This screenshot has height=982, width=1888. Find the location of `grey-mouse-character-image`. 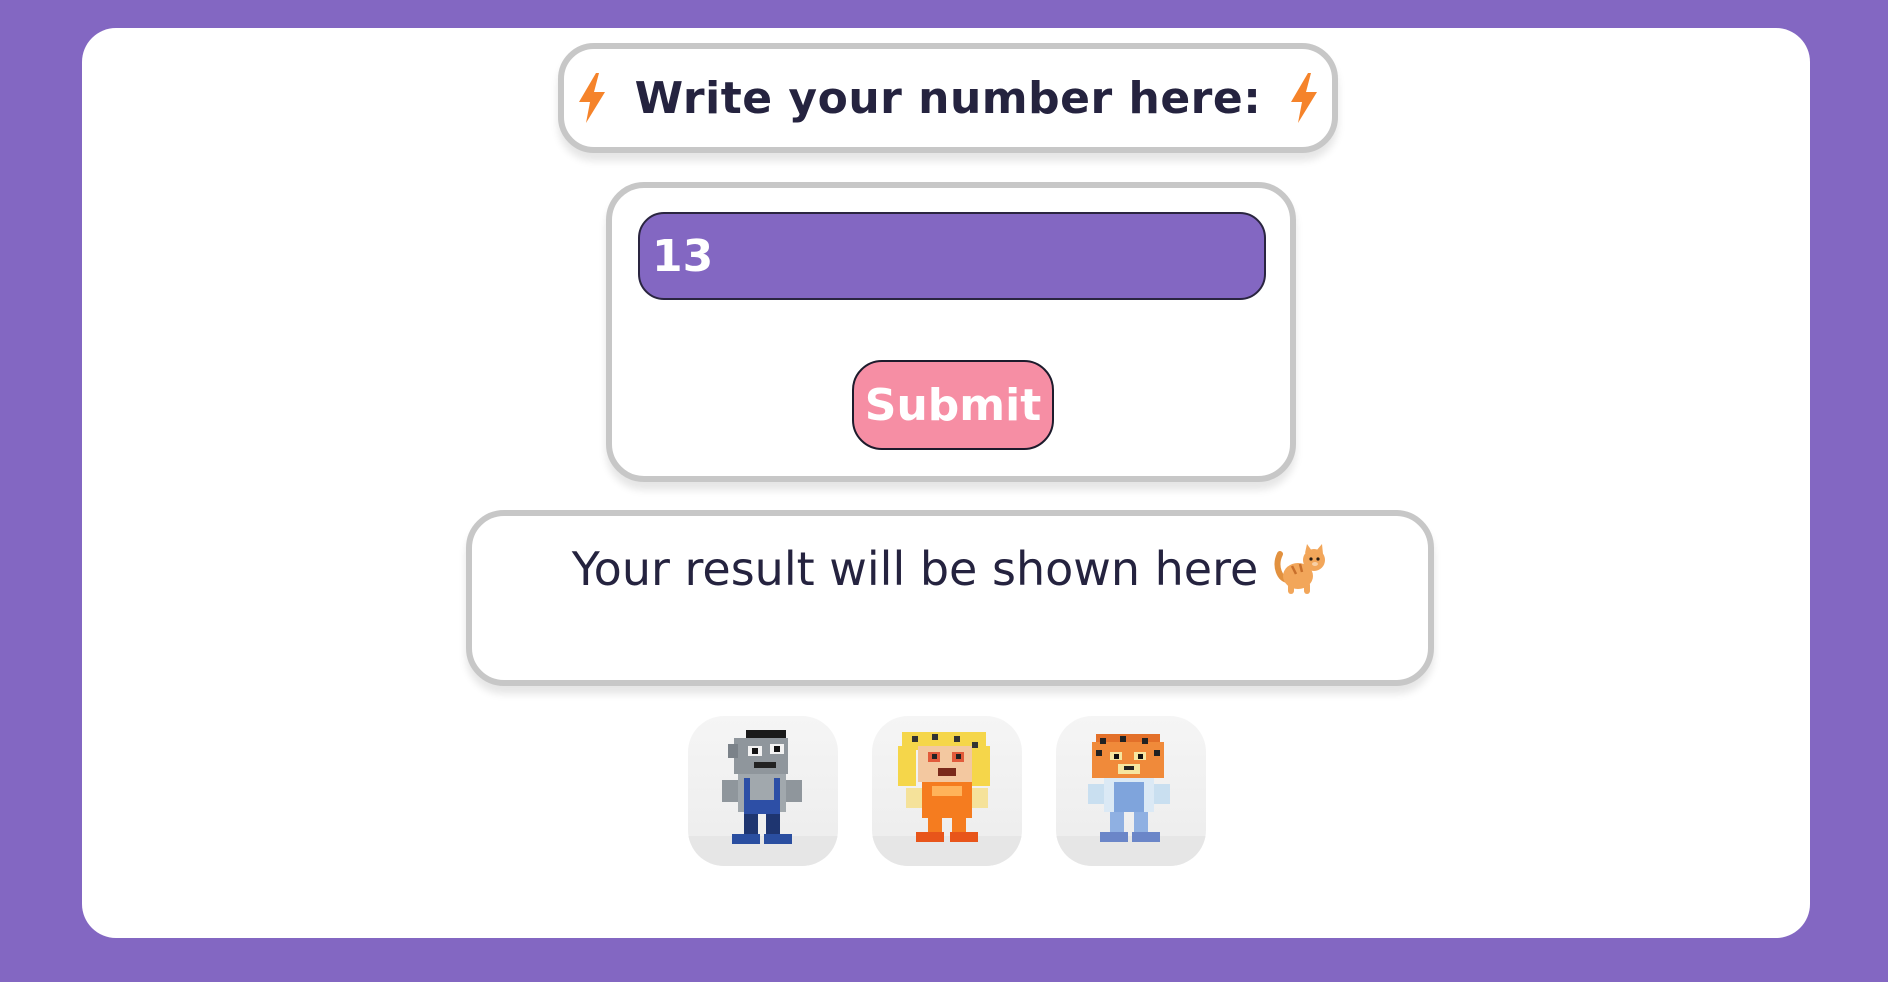

grey-mouse-character-image is located at coordinates (763, 791).